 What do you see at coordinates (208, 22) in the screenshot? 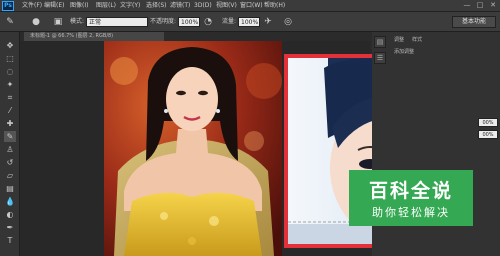
I see `opacity-pressure-icon: ◔` at bounding box center [208, 22].